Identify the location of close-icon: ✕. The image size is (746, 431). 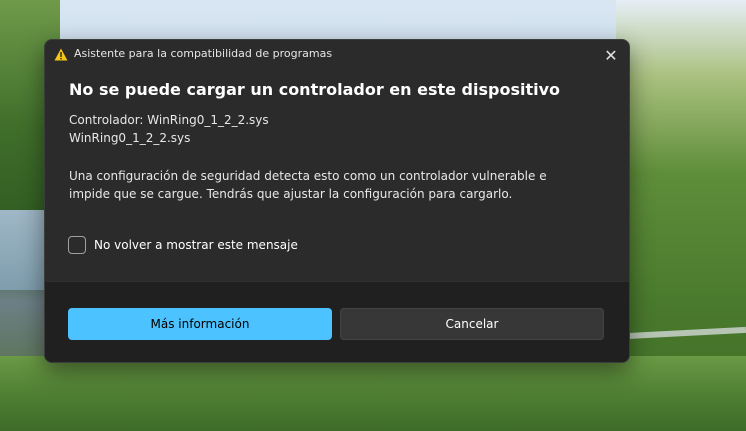
(611, 55).